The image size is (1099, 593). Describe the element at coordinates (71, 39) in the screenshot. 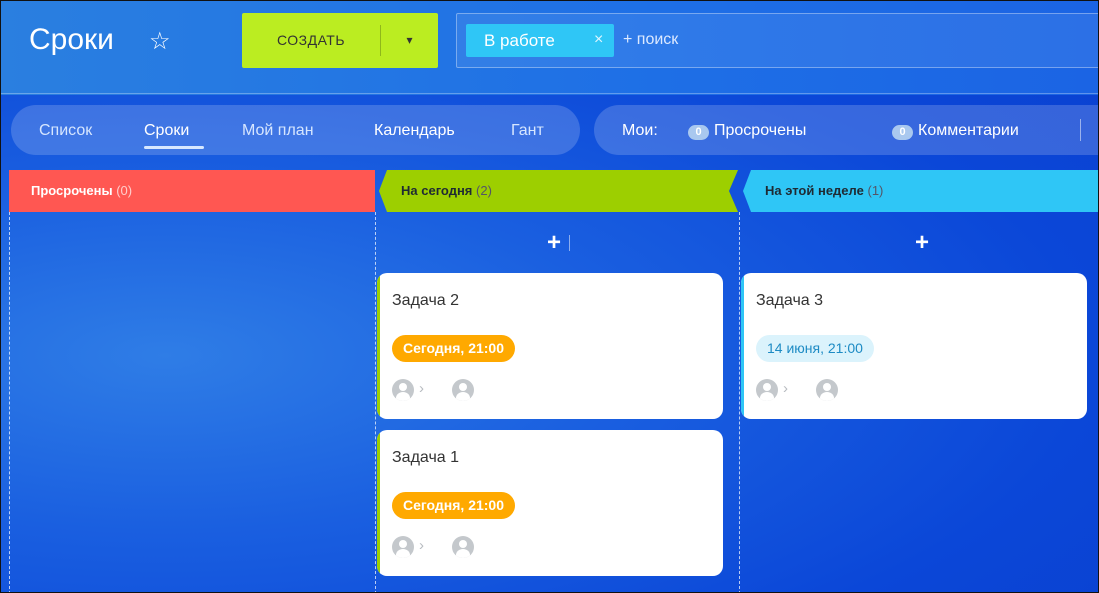

I see `page-title: Сроки` at that location.